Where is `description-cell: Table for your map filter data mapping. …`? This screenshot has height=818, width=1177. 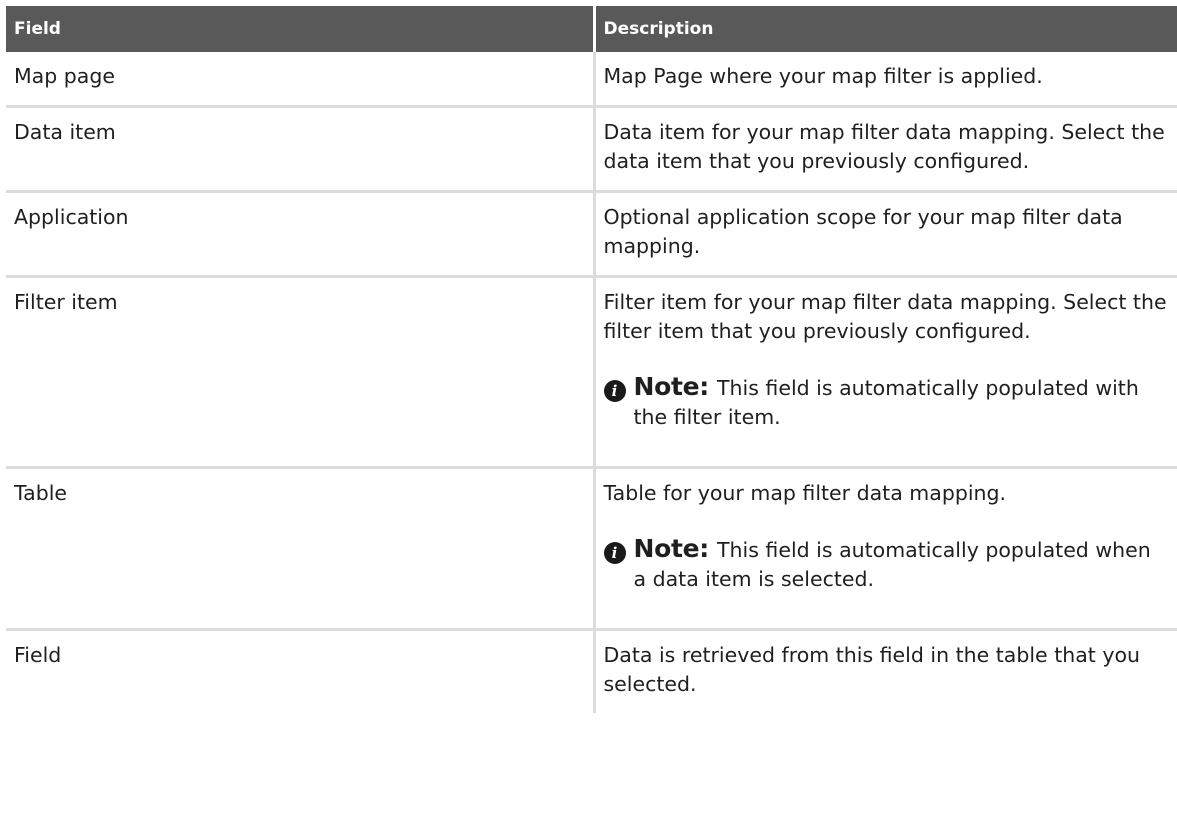
description-cell: Table for your map filter data mapping. … is located at coordinates (885, 549).